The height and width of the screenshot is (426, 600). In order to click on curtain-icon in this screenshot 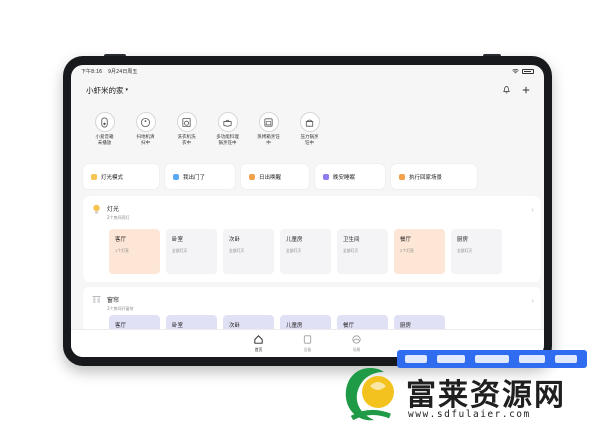, I will do `click(96, 299)`.